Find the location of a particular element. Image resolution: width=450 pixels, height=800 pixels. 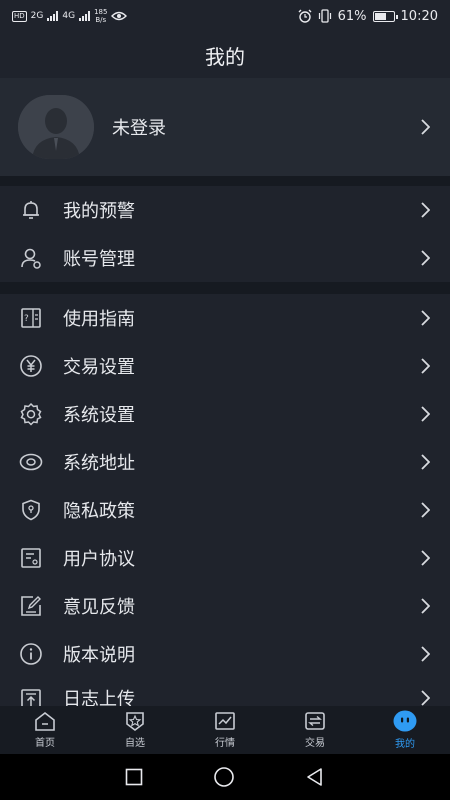

menu-item-trade-settings: 交易设置 is located at coordinates (225, 366).